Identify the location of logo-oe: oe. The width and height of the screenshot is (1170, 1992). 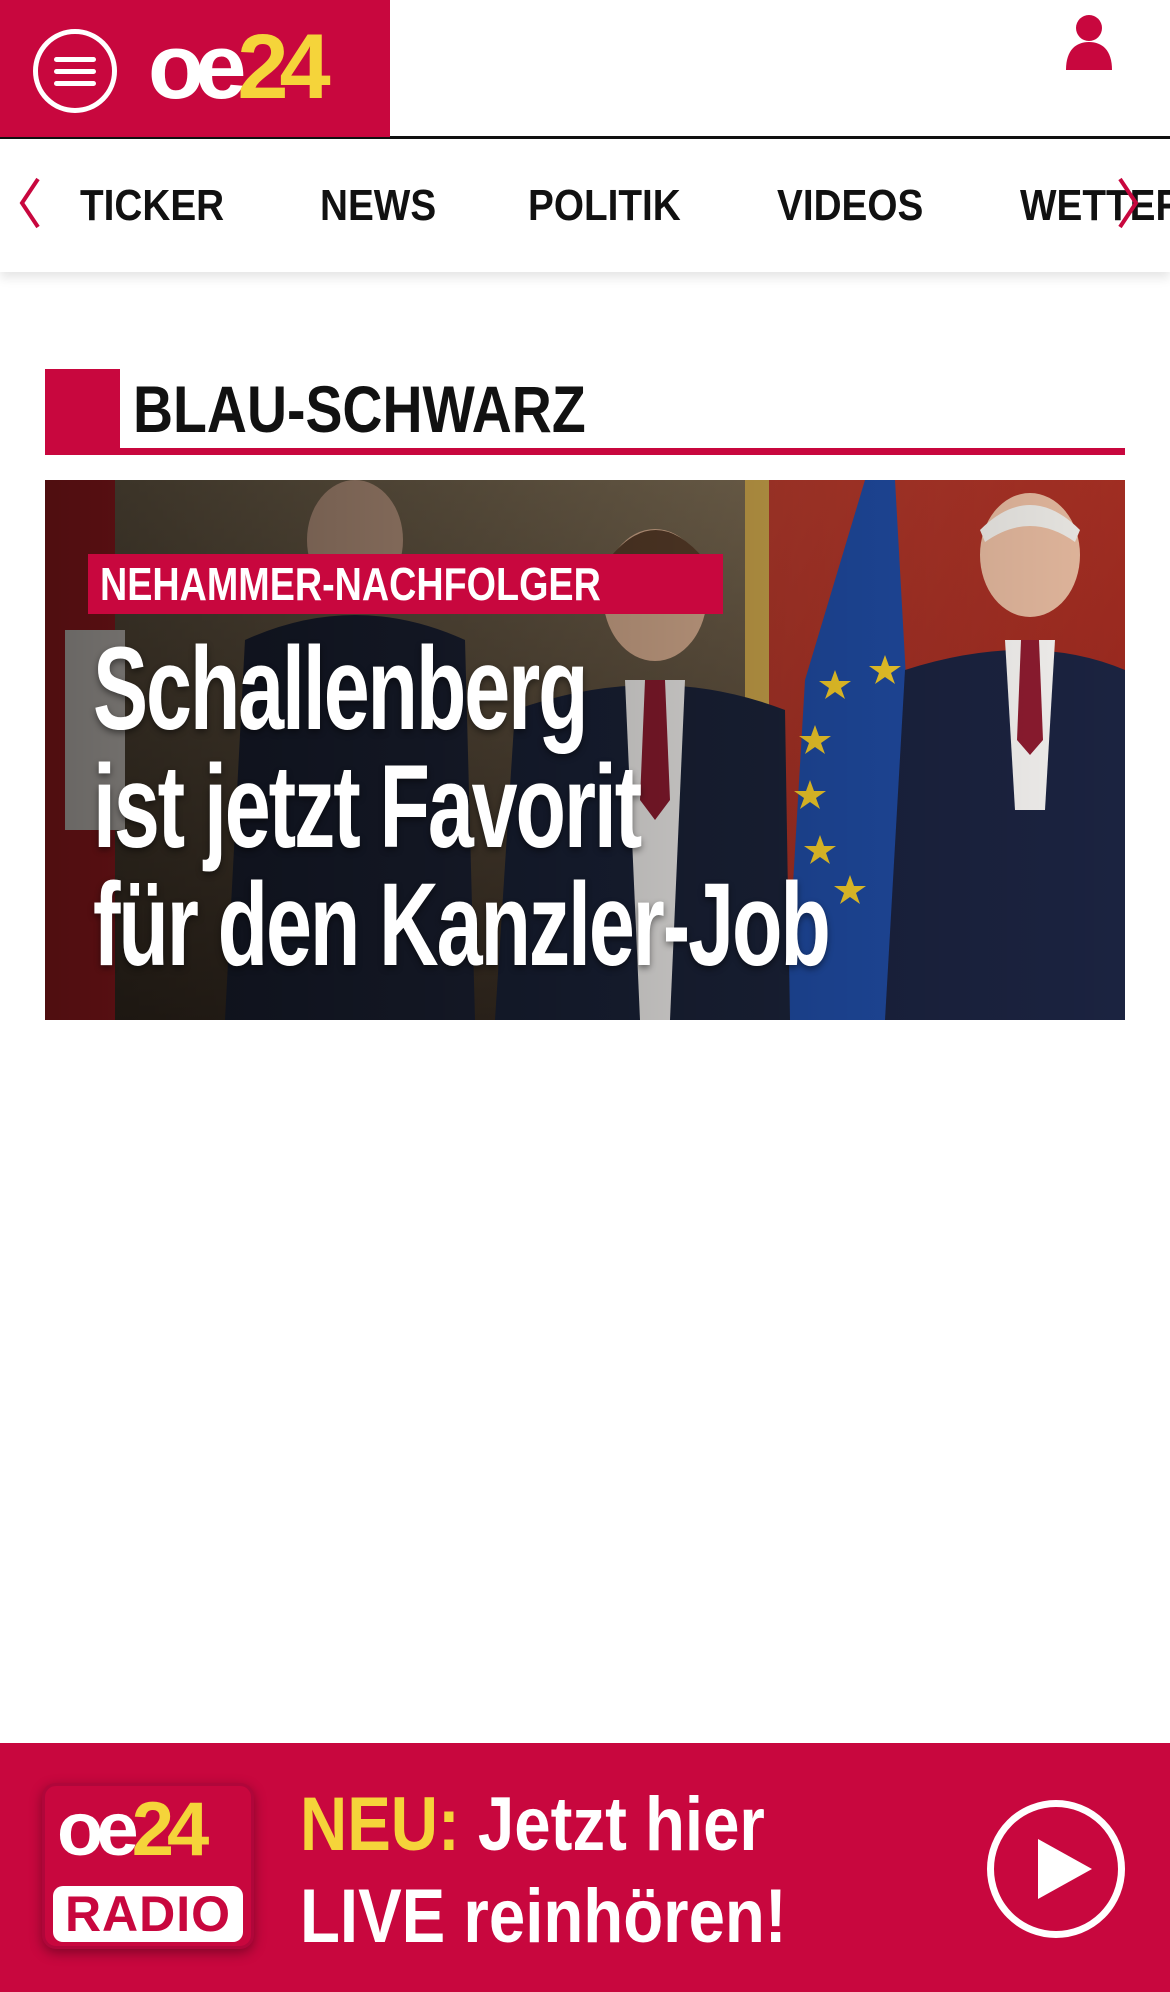
(197, 67).